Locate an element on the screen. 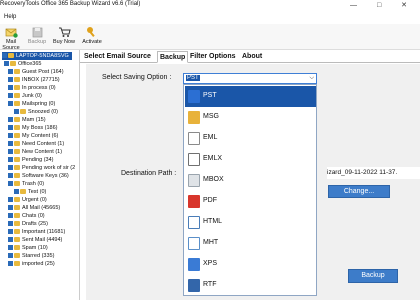 This screenshot has width=420, height=300. tree-item: INBOX (27715) is located at coordinates (34, 80).